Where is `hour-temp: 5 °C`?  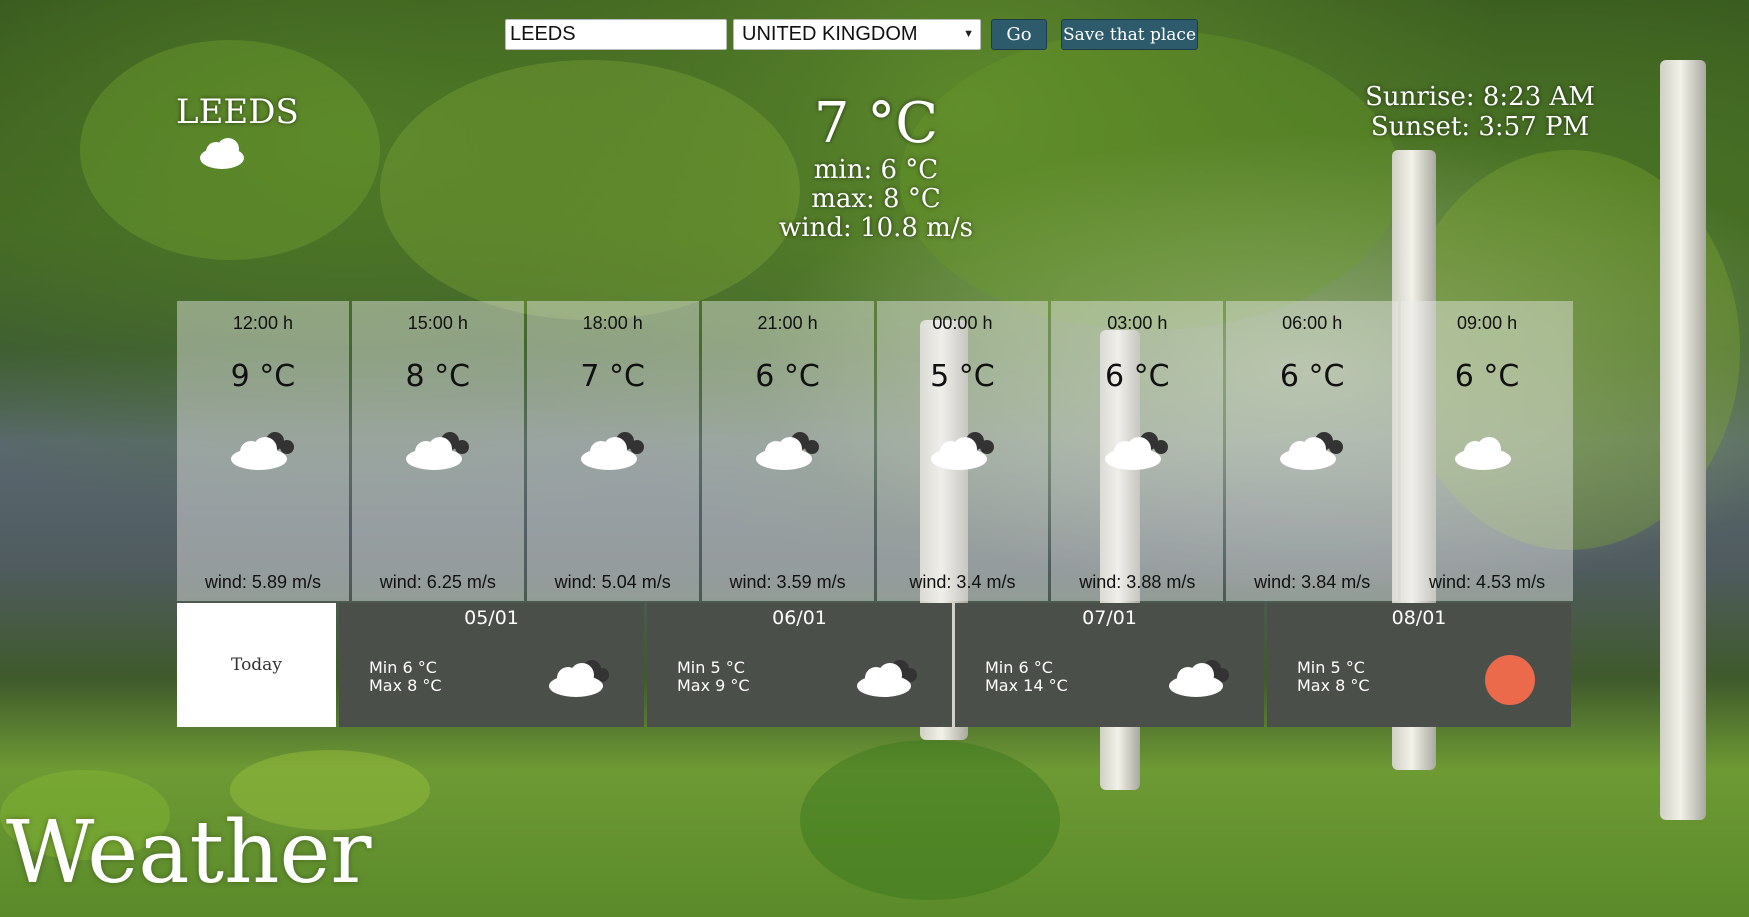
hour-temp: 5 °C is located at coordinates (962, 376).